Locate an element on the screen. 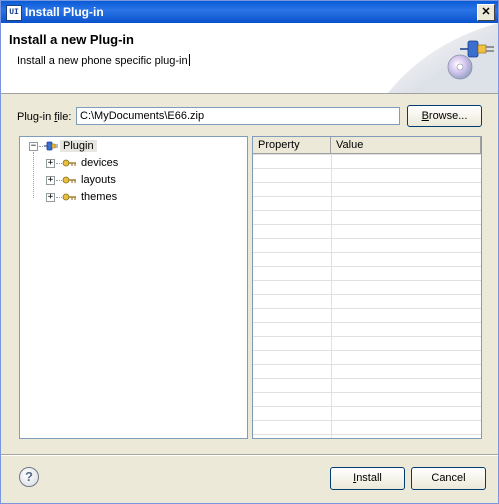  plugin-banner-icon is located at coordinates (443, 58).